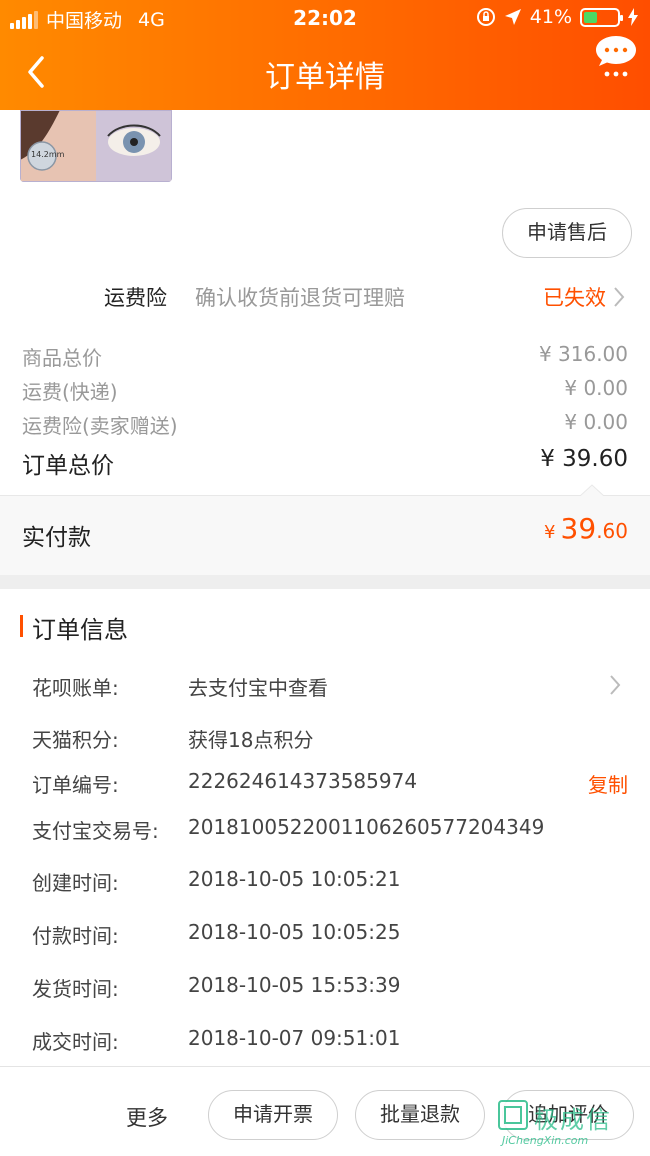 Image resolution: width=650 pixels, height=1156 pixels. I want to click on info-value: 2018-10-05 10:05:25, so click(294, 932).